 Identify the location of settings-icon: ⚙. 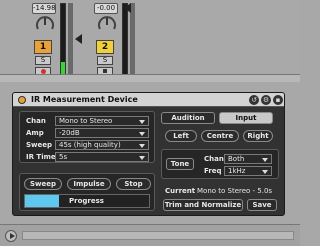
(266, 100).